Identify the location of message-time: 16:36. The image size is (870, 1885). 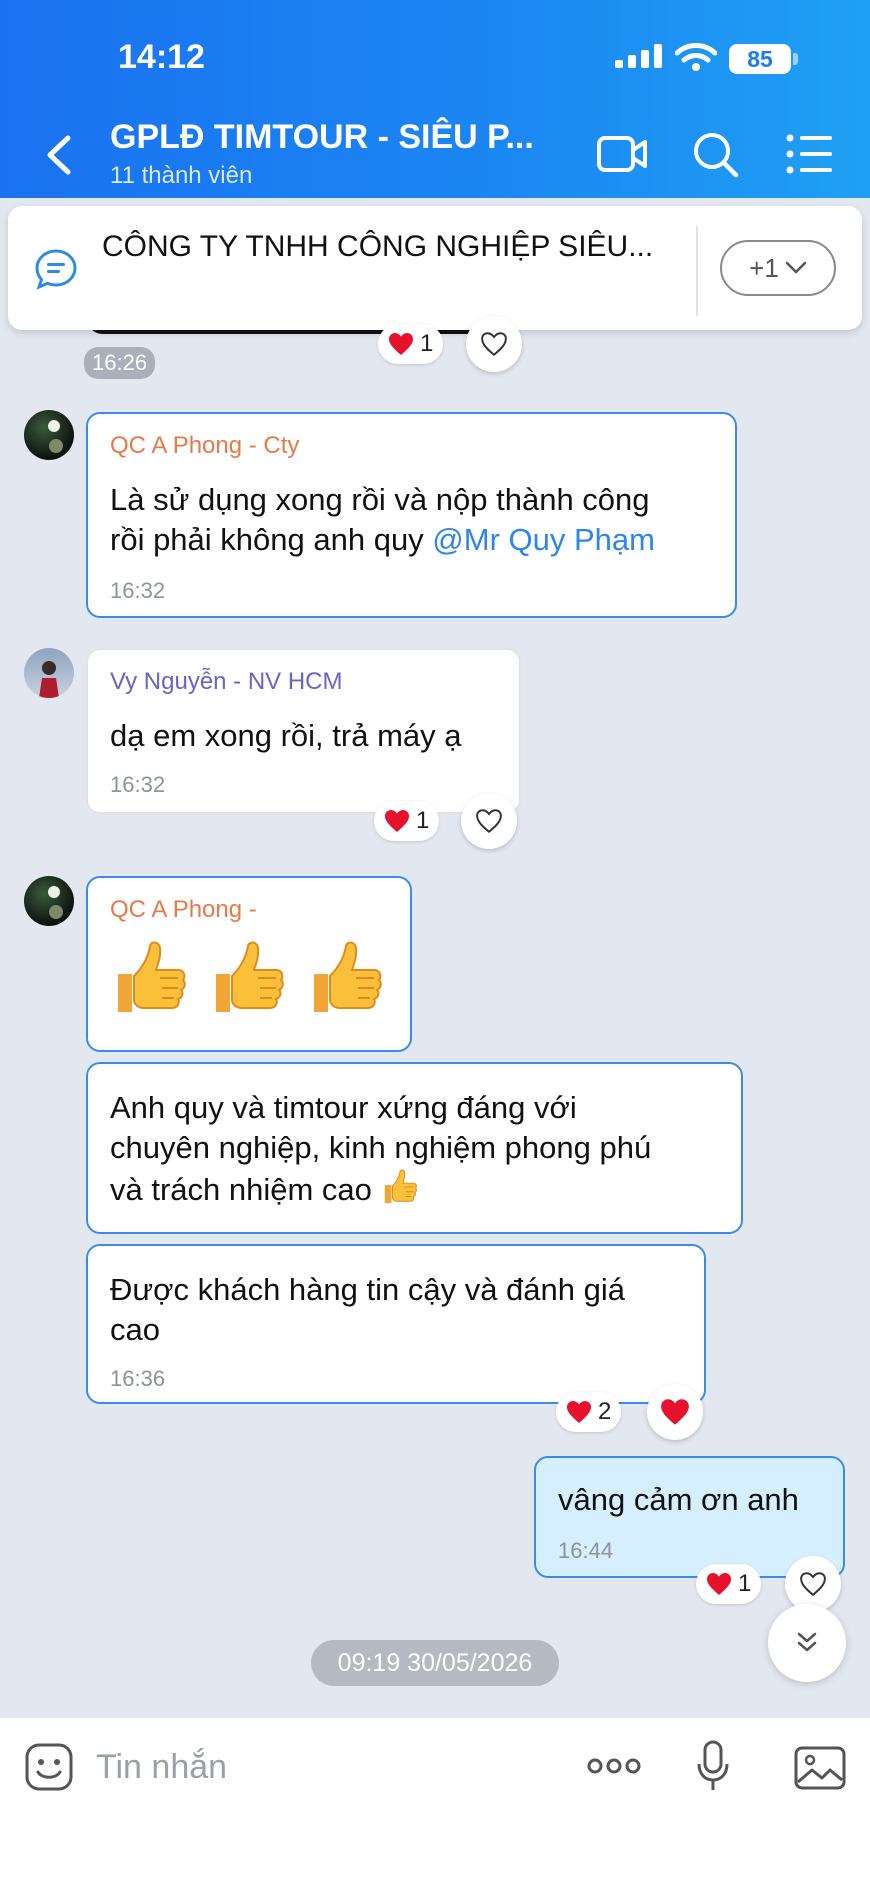
(138, 1378).